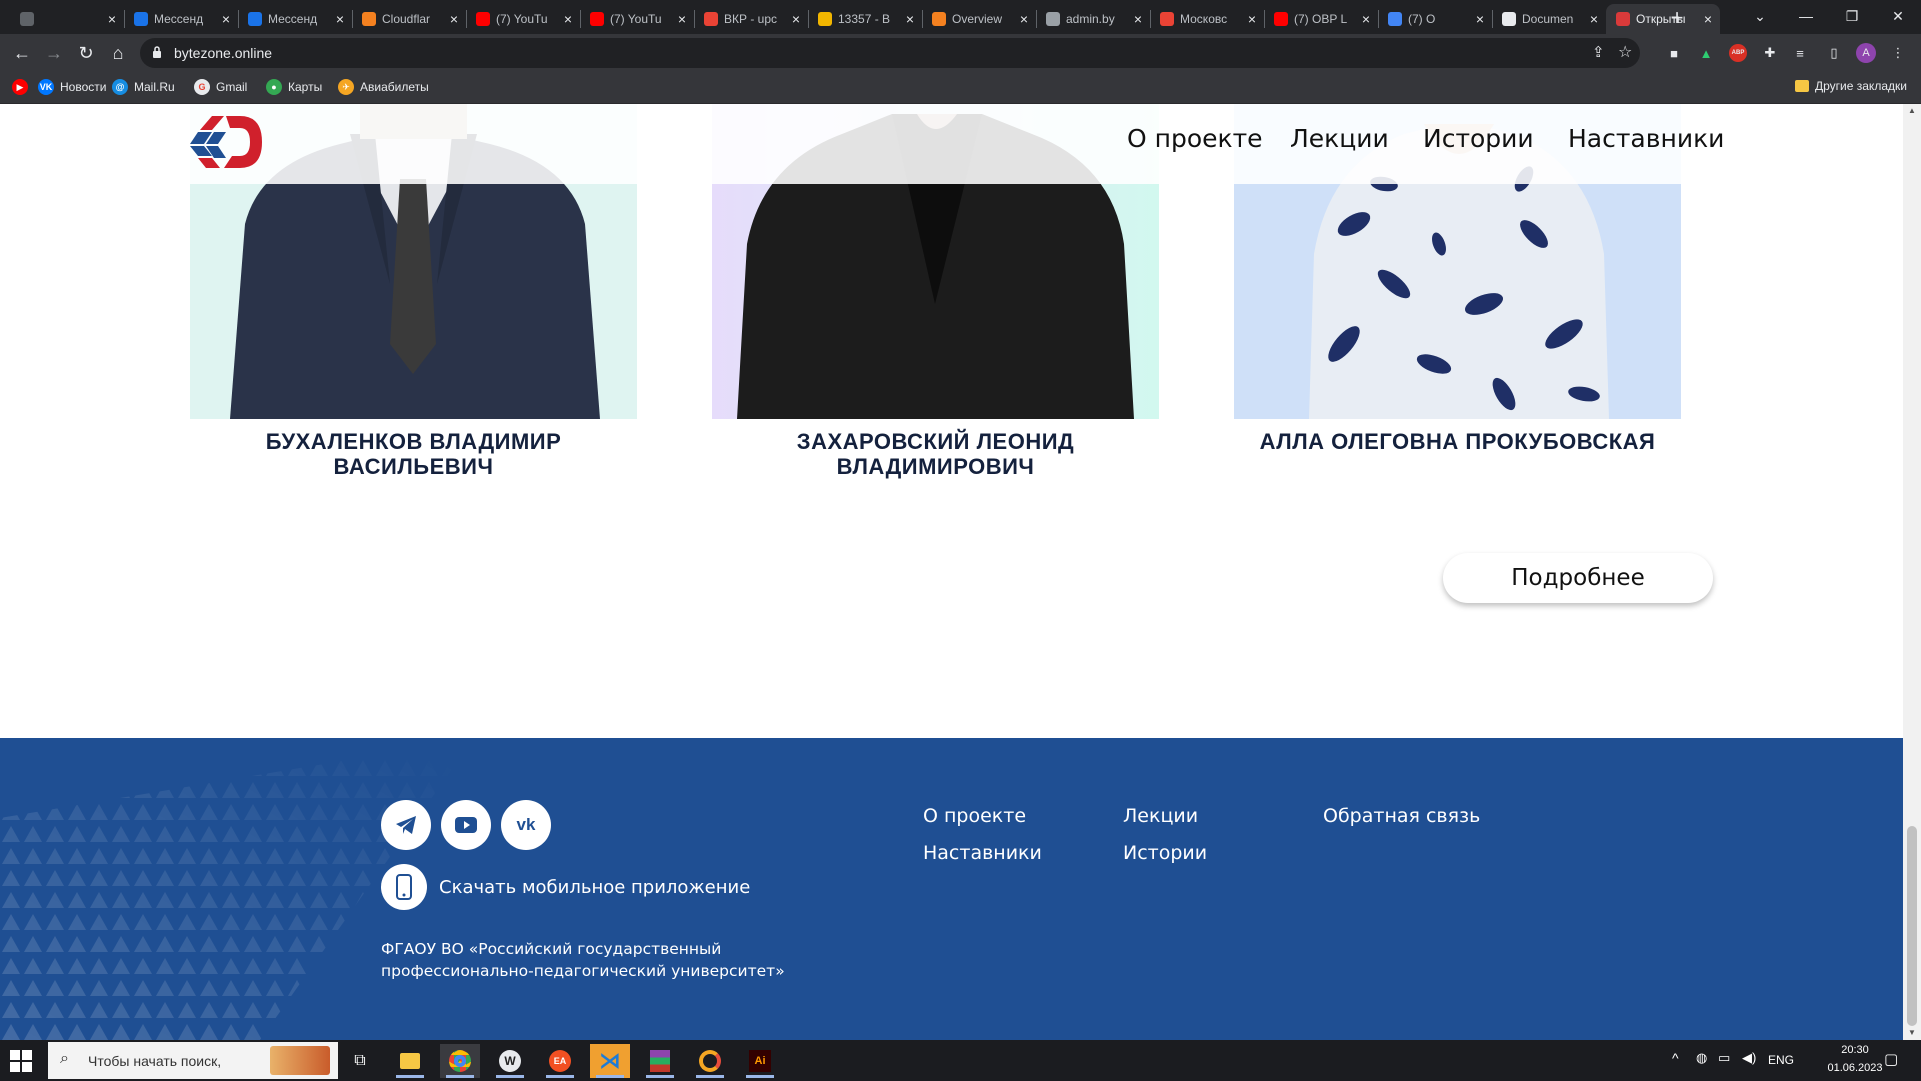 Image resolution: width=1921 pixels, height=1081 pixels. Describe the element at coordinates (383, 87) in the screenshot. I see `bookmark-item: ✈ Авиабилеты` at that location.